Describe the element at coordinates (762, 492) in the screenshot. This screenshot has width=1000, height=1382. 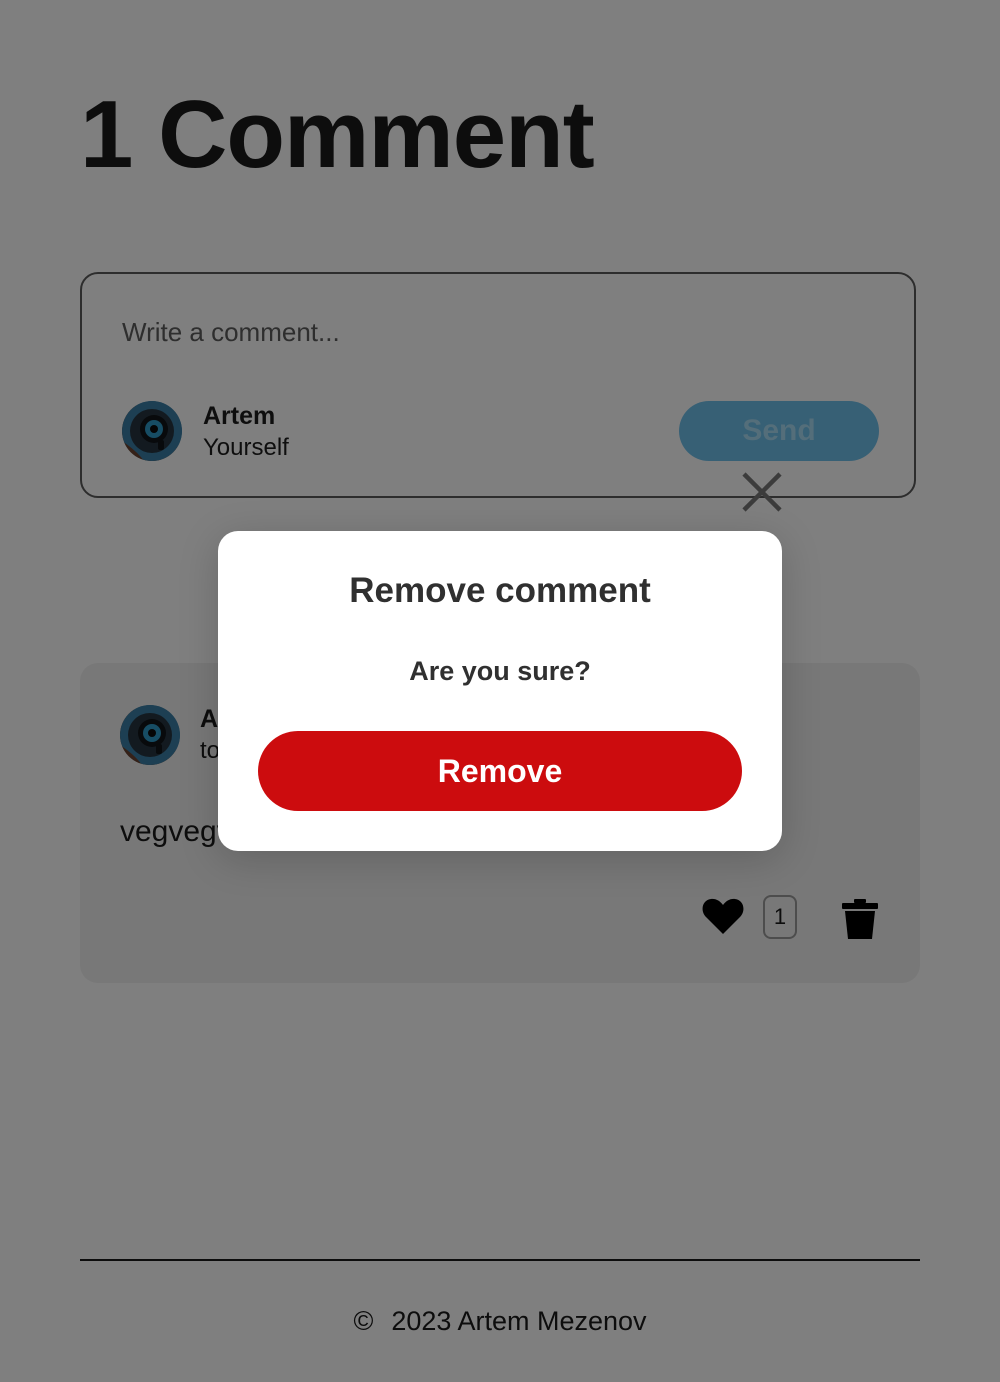
I see `close-icon` at that location.